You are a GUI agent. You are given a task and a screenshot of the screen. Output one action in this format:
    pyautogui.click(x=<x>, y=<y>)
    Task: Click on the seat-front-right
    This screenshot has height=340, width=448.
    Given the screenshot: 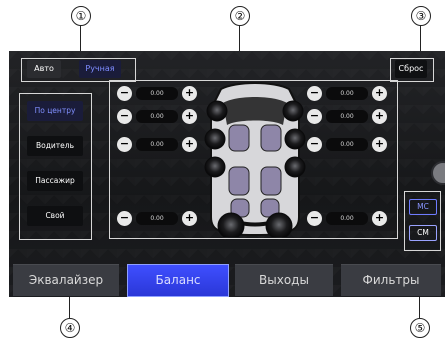 What is the action you would take?
    pyautogui.click(x=271, y=138)
    